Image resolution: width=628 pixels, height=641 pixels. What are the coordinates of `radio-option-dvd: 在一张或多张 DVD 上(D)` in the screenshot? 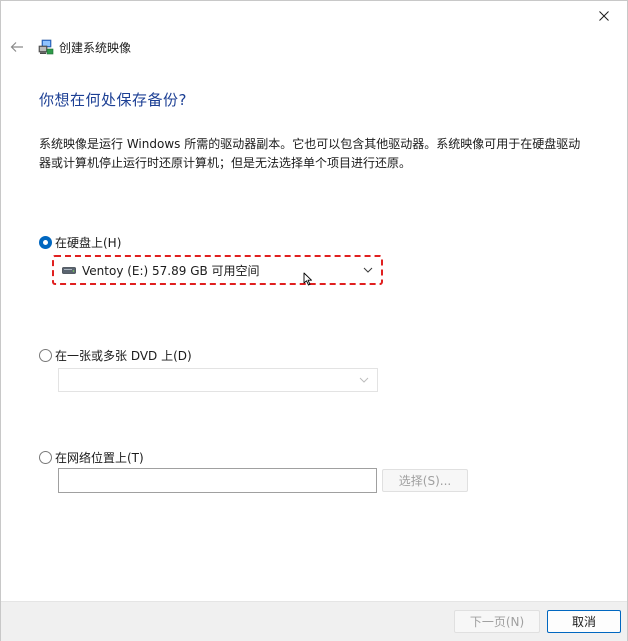 It's located at (115, 355).